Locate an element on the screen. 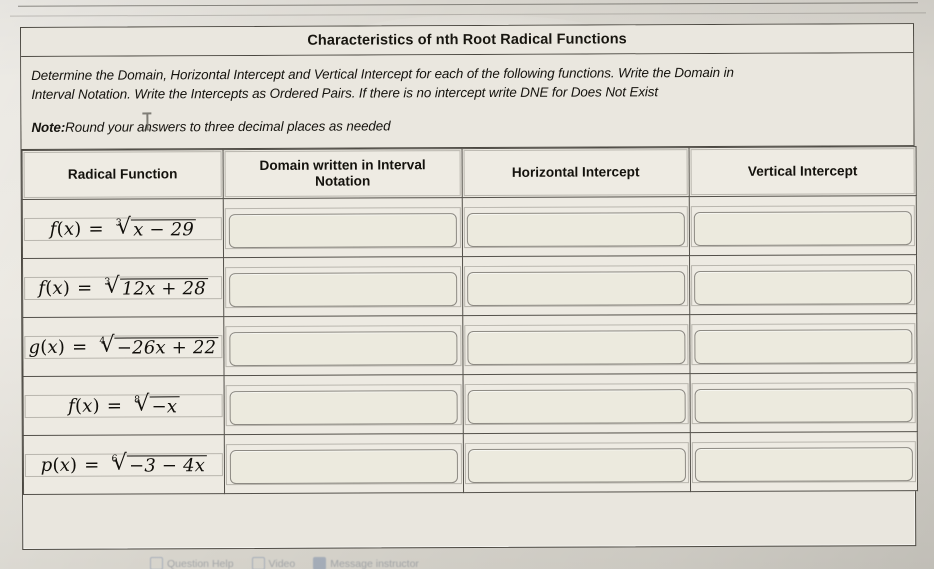 The image size is (934, 569). radicand: −x is located at coordinates (164, 407).